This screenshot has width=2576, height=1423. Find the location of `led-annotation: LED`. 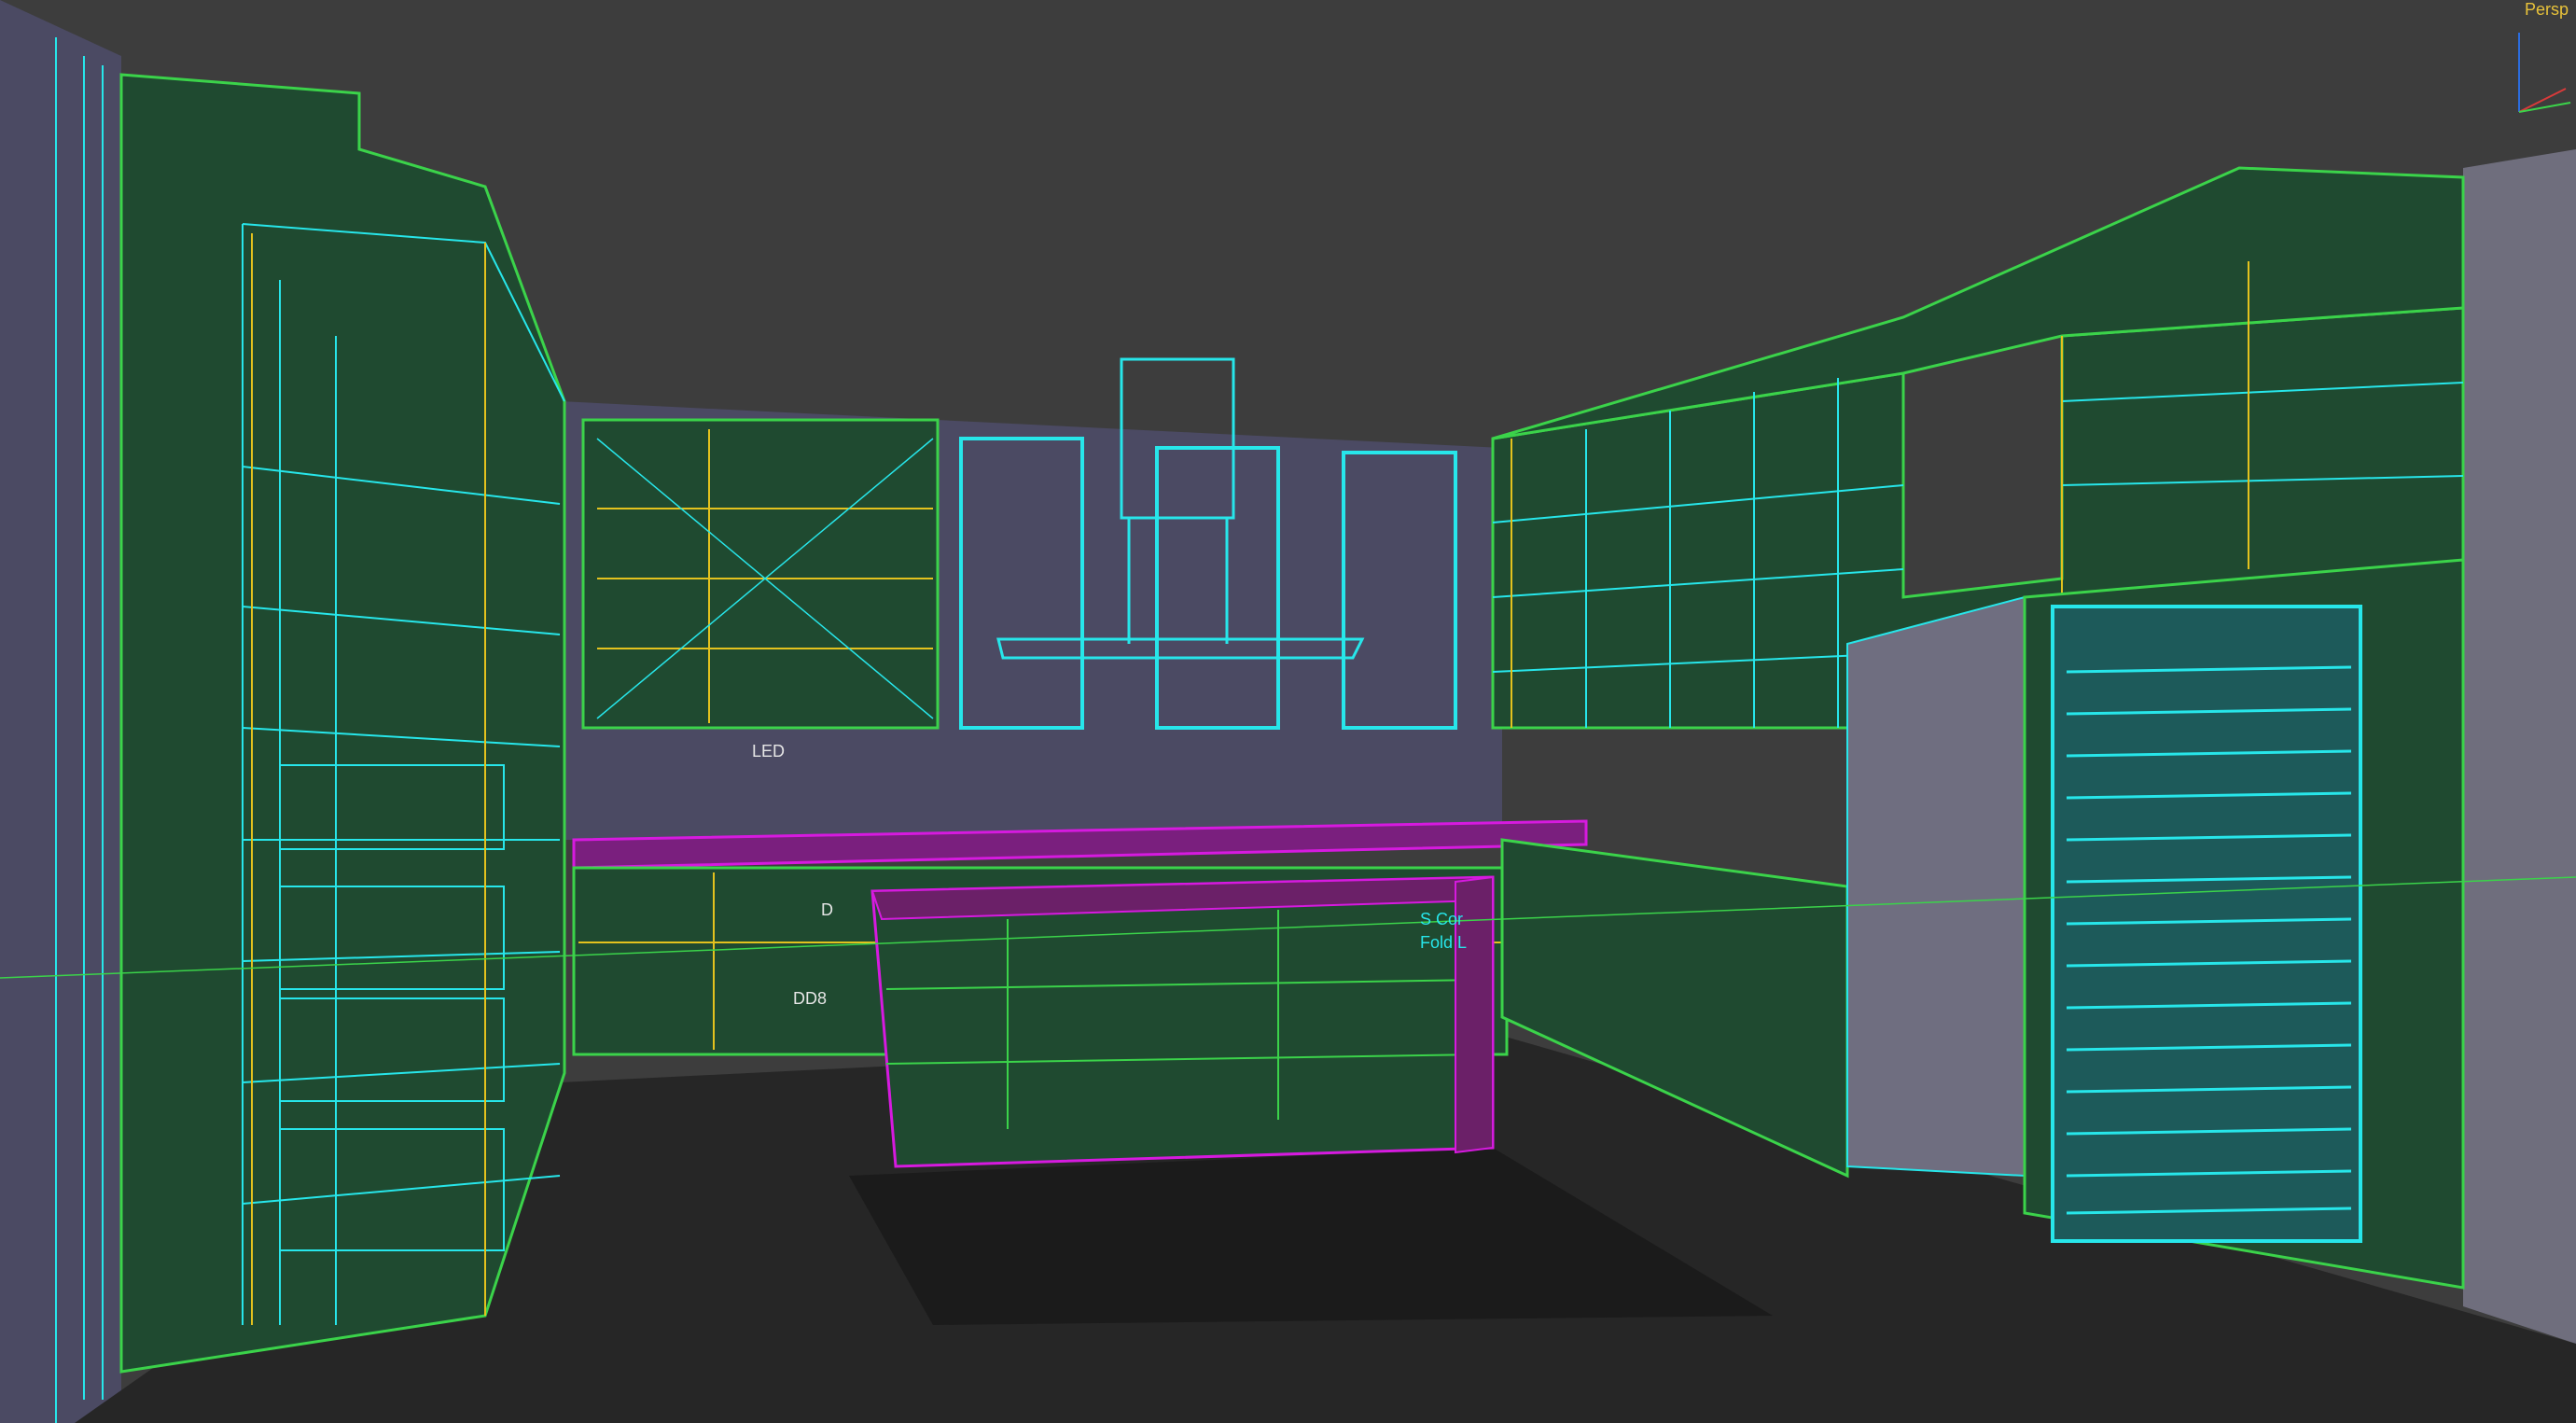

led-annotation: LED is located at coordinates (769, 751).